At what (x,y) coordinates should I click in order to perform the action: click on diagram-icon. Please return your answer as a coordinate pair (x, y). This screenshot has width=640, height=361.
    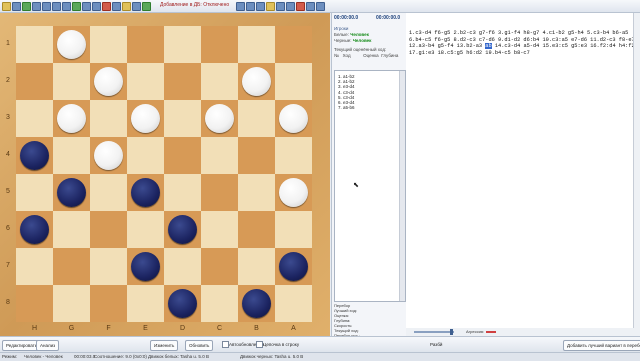
    Looking at the image, I should click on (300, 6).